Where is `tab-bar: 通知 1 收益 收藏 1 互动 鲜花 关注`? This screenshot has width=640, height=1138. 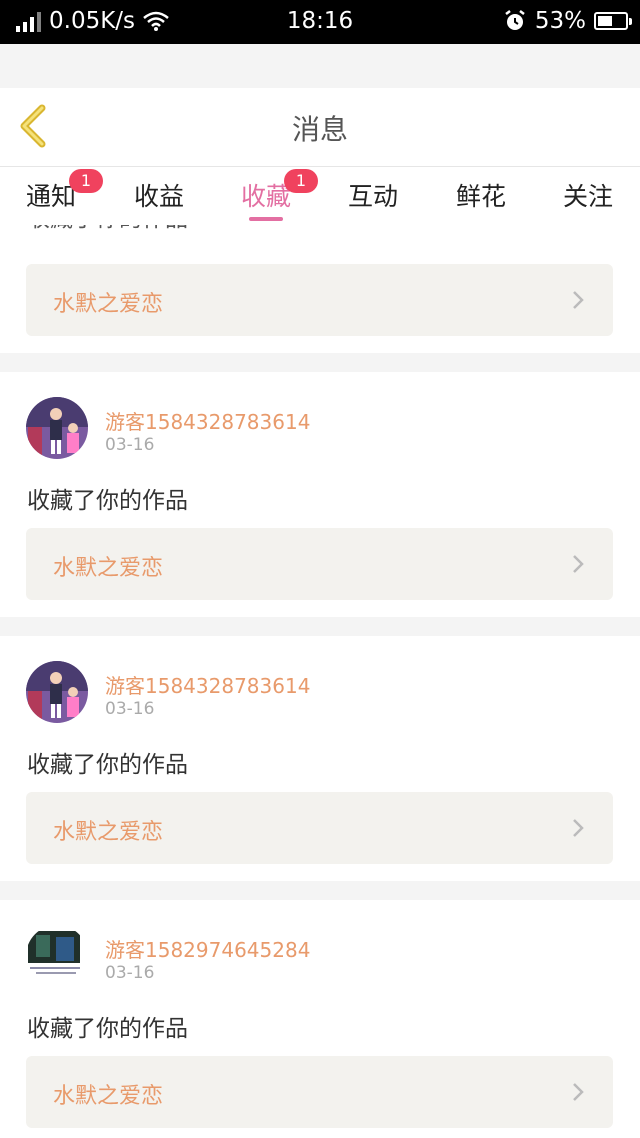 tab-bar: 通知 1 收益 收藏 1 互动 鲜花 关注 is located at coordinates (320, 196).